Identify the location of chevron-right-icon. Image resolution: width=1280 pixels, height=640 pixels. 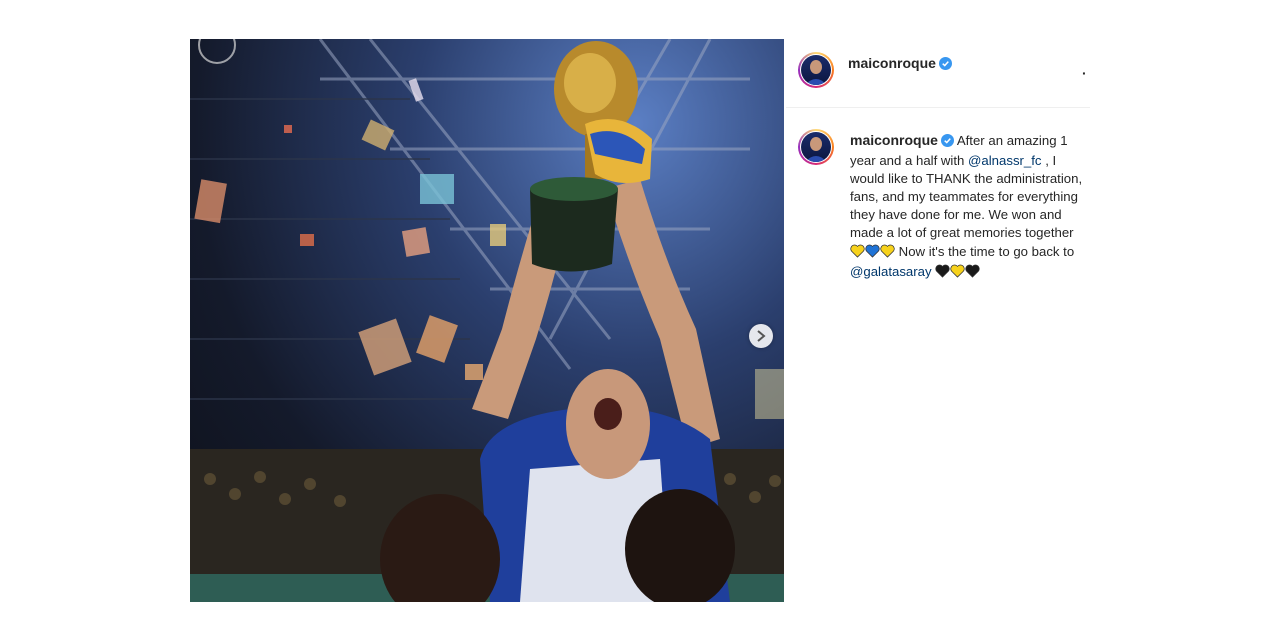
(761, 336).